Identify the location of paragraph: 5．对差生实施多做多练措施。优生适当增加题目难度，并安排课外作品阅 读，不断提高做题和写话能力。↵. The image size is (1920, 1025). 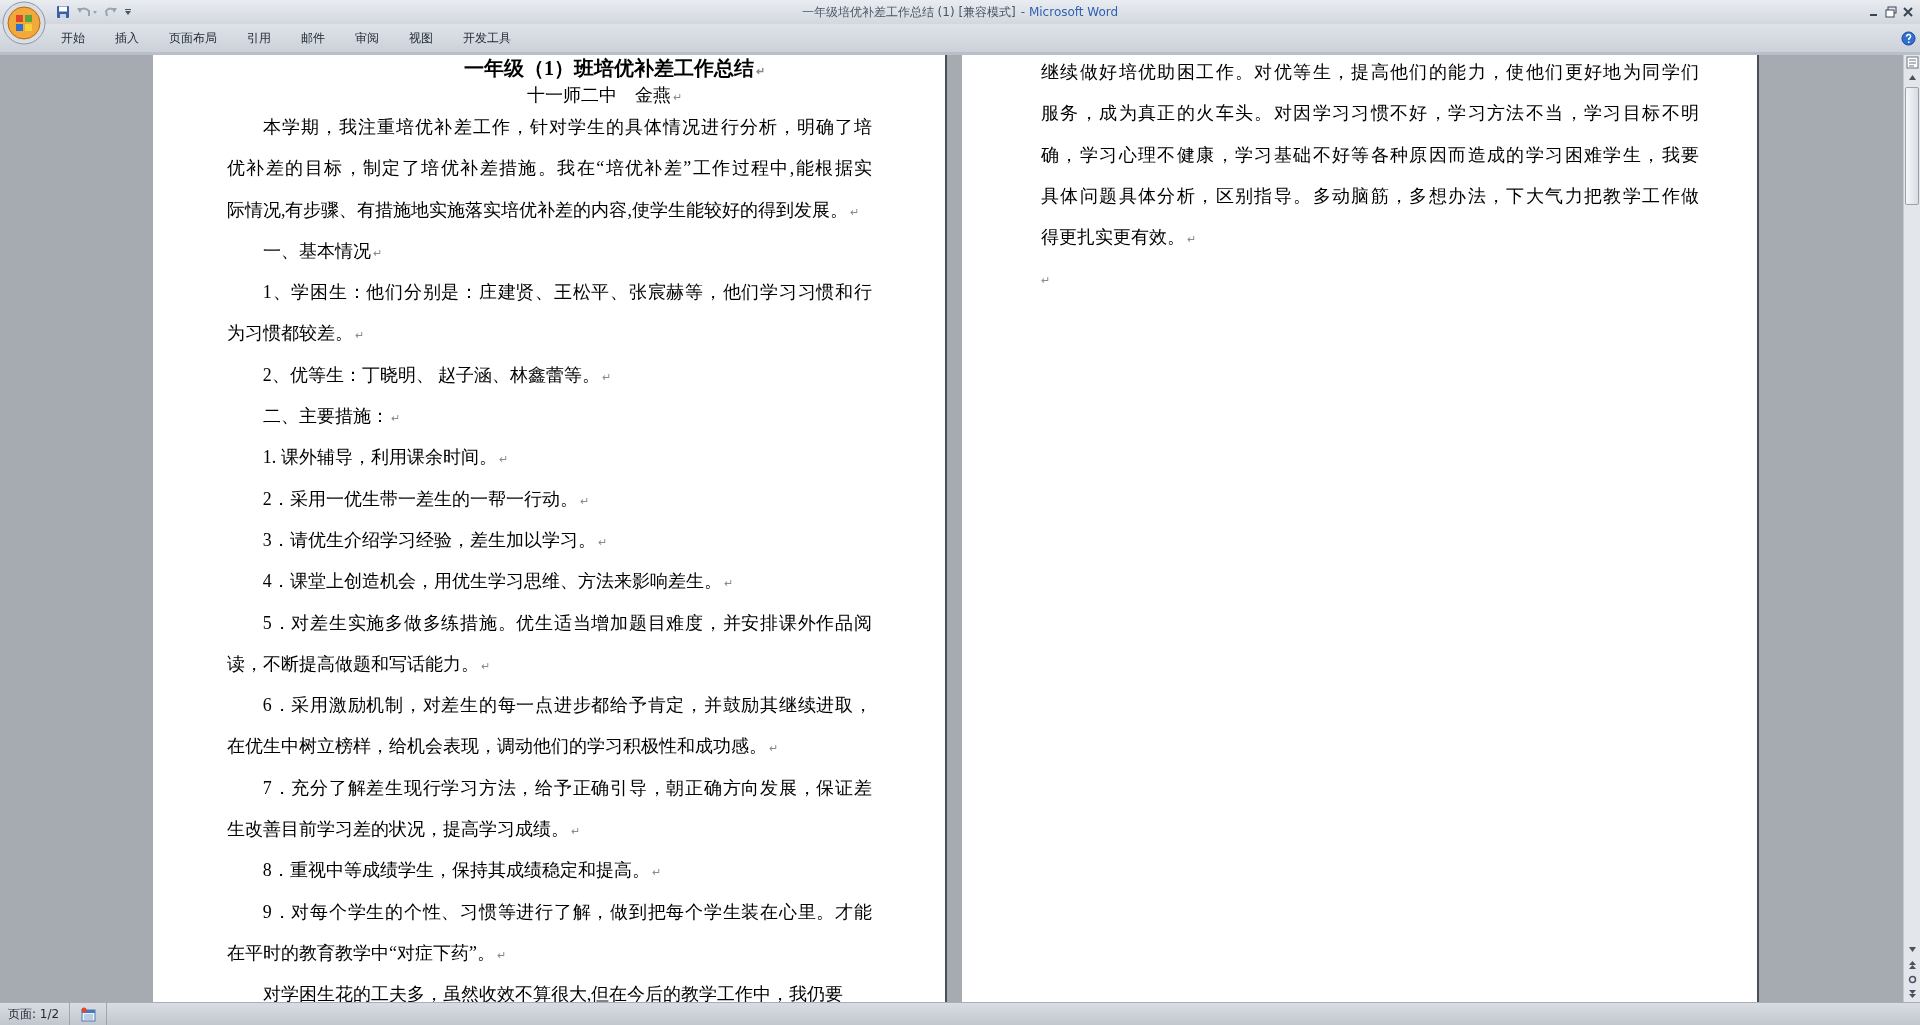
(549, 643).